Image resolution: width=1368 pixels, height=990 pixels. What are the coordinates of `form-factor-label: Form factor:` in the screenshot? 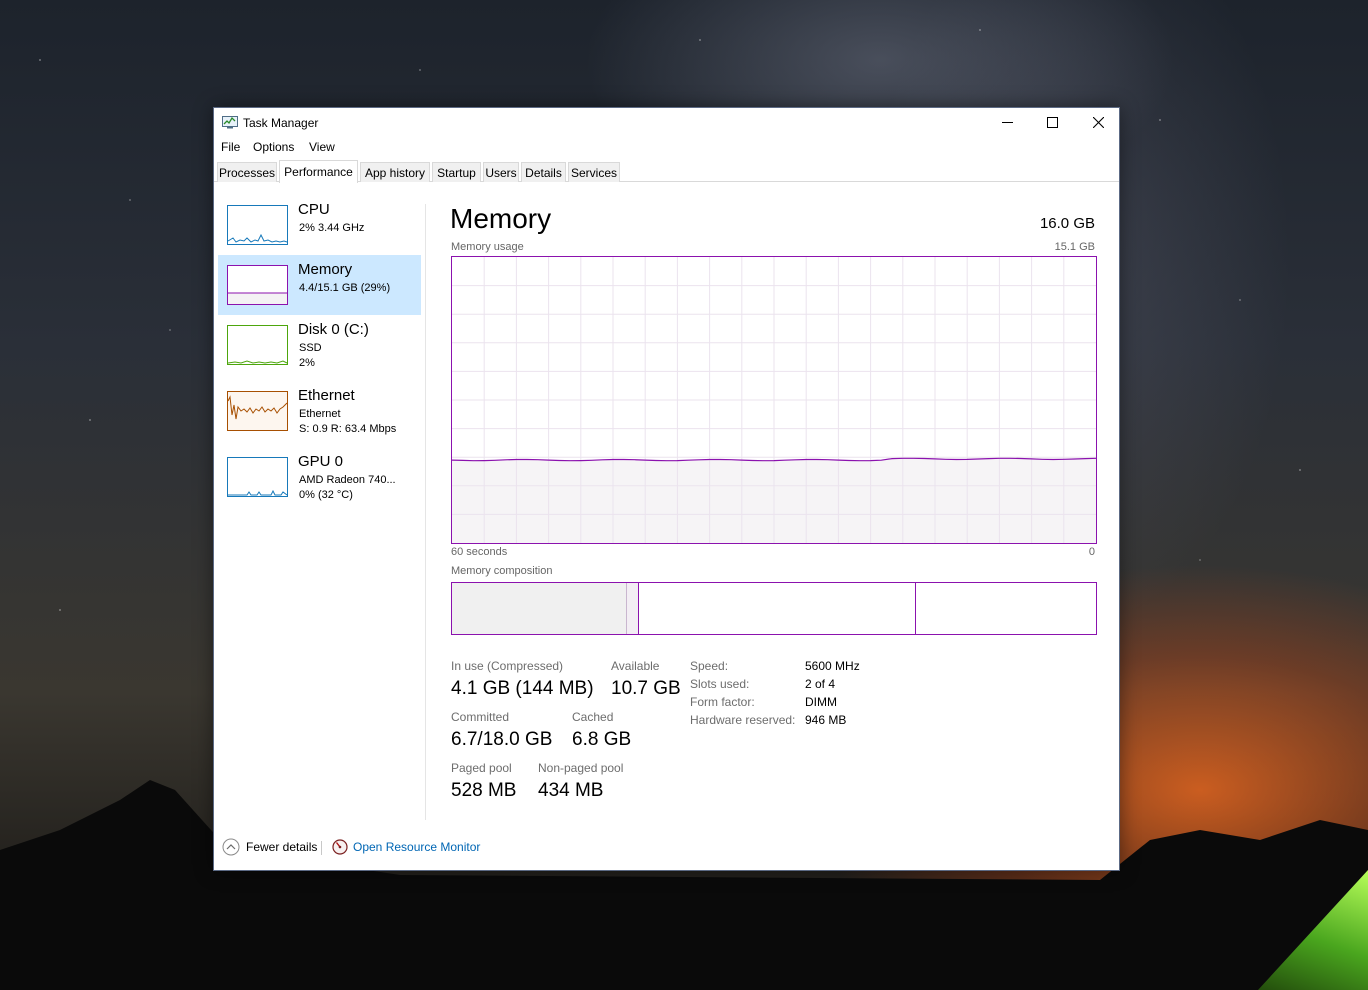 It's located at (722, 702).